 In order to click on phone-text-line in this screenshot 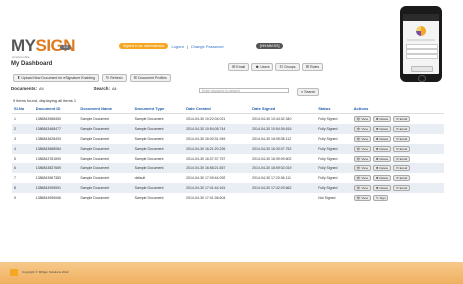, I will do `click(421, 40)`.